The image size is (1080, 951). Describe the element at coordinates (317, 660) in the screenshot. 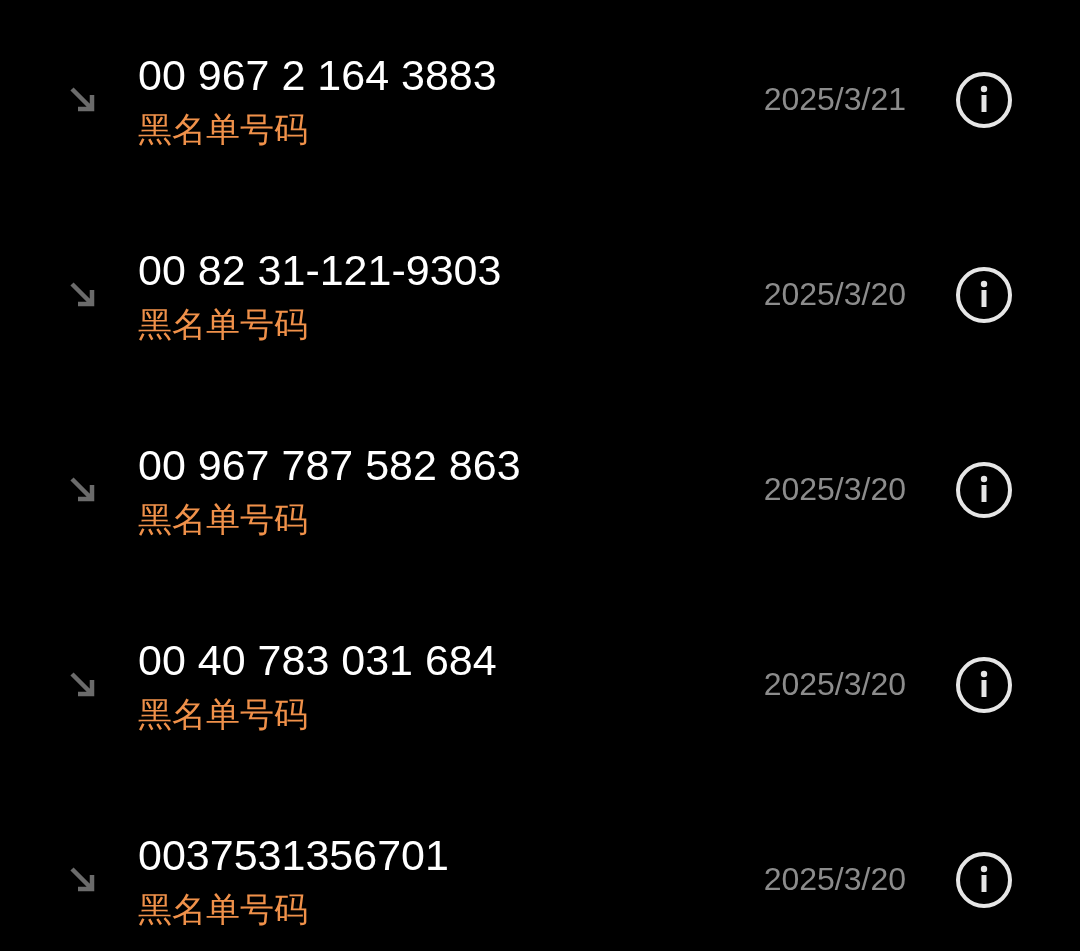

I see `phone-number: 00 40 783 031 684` at that location.